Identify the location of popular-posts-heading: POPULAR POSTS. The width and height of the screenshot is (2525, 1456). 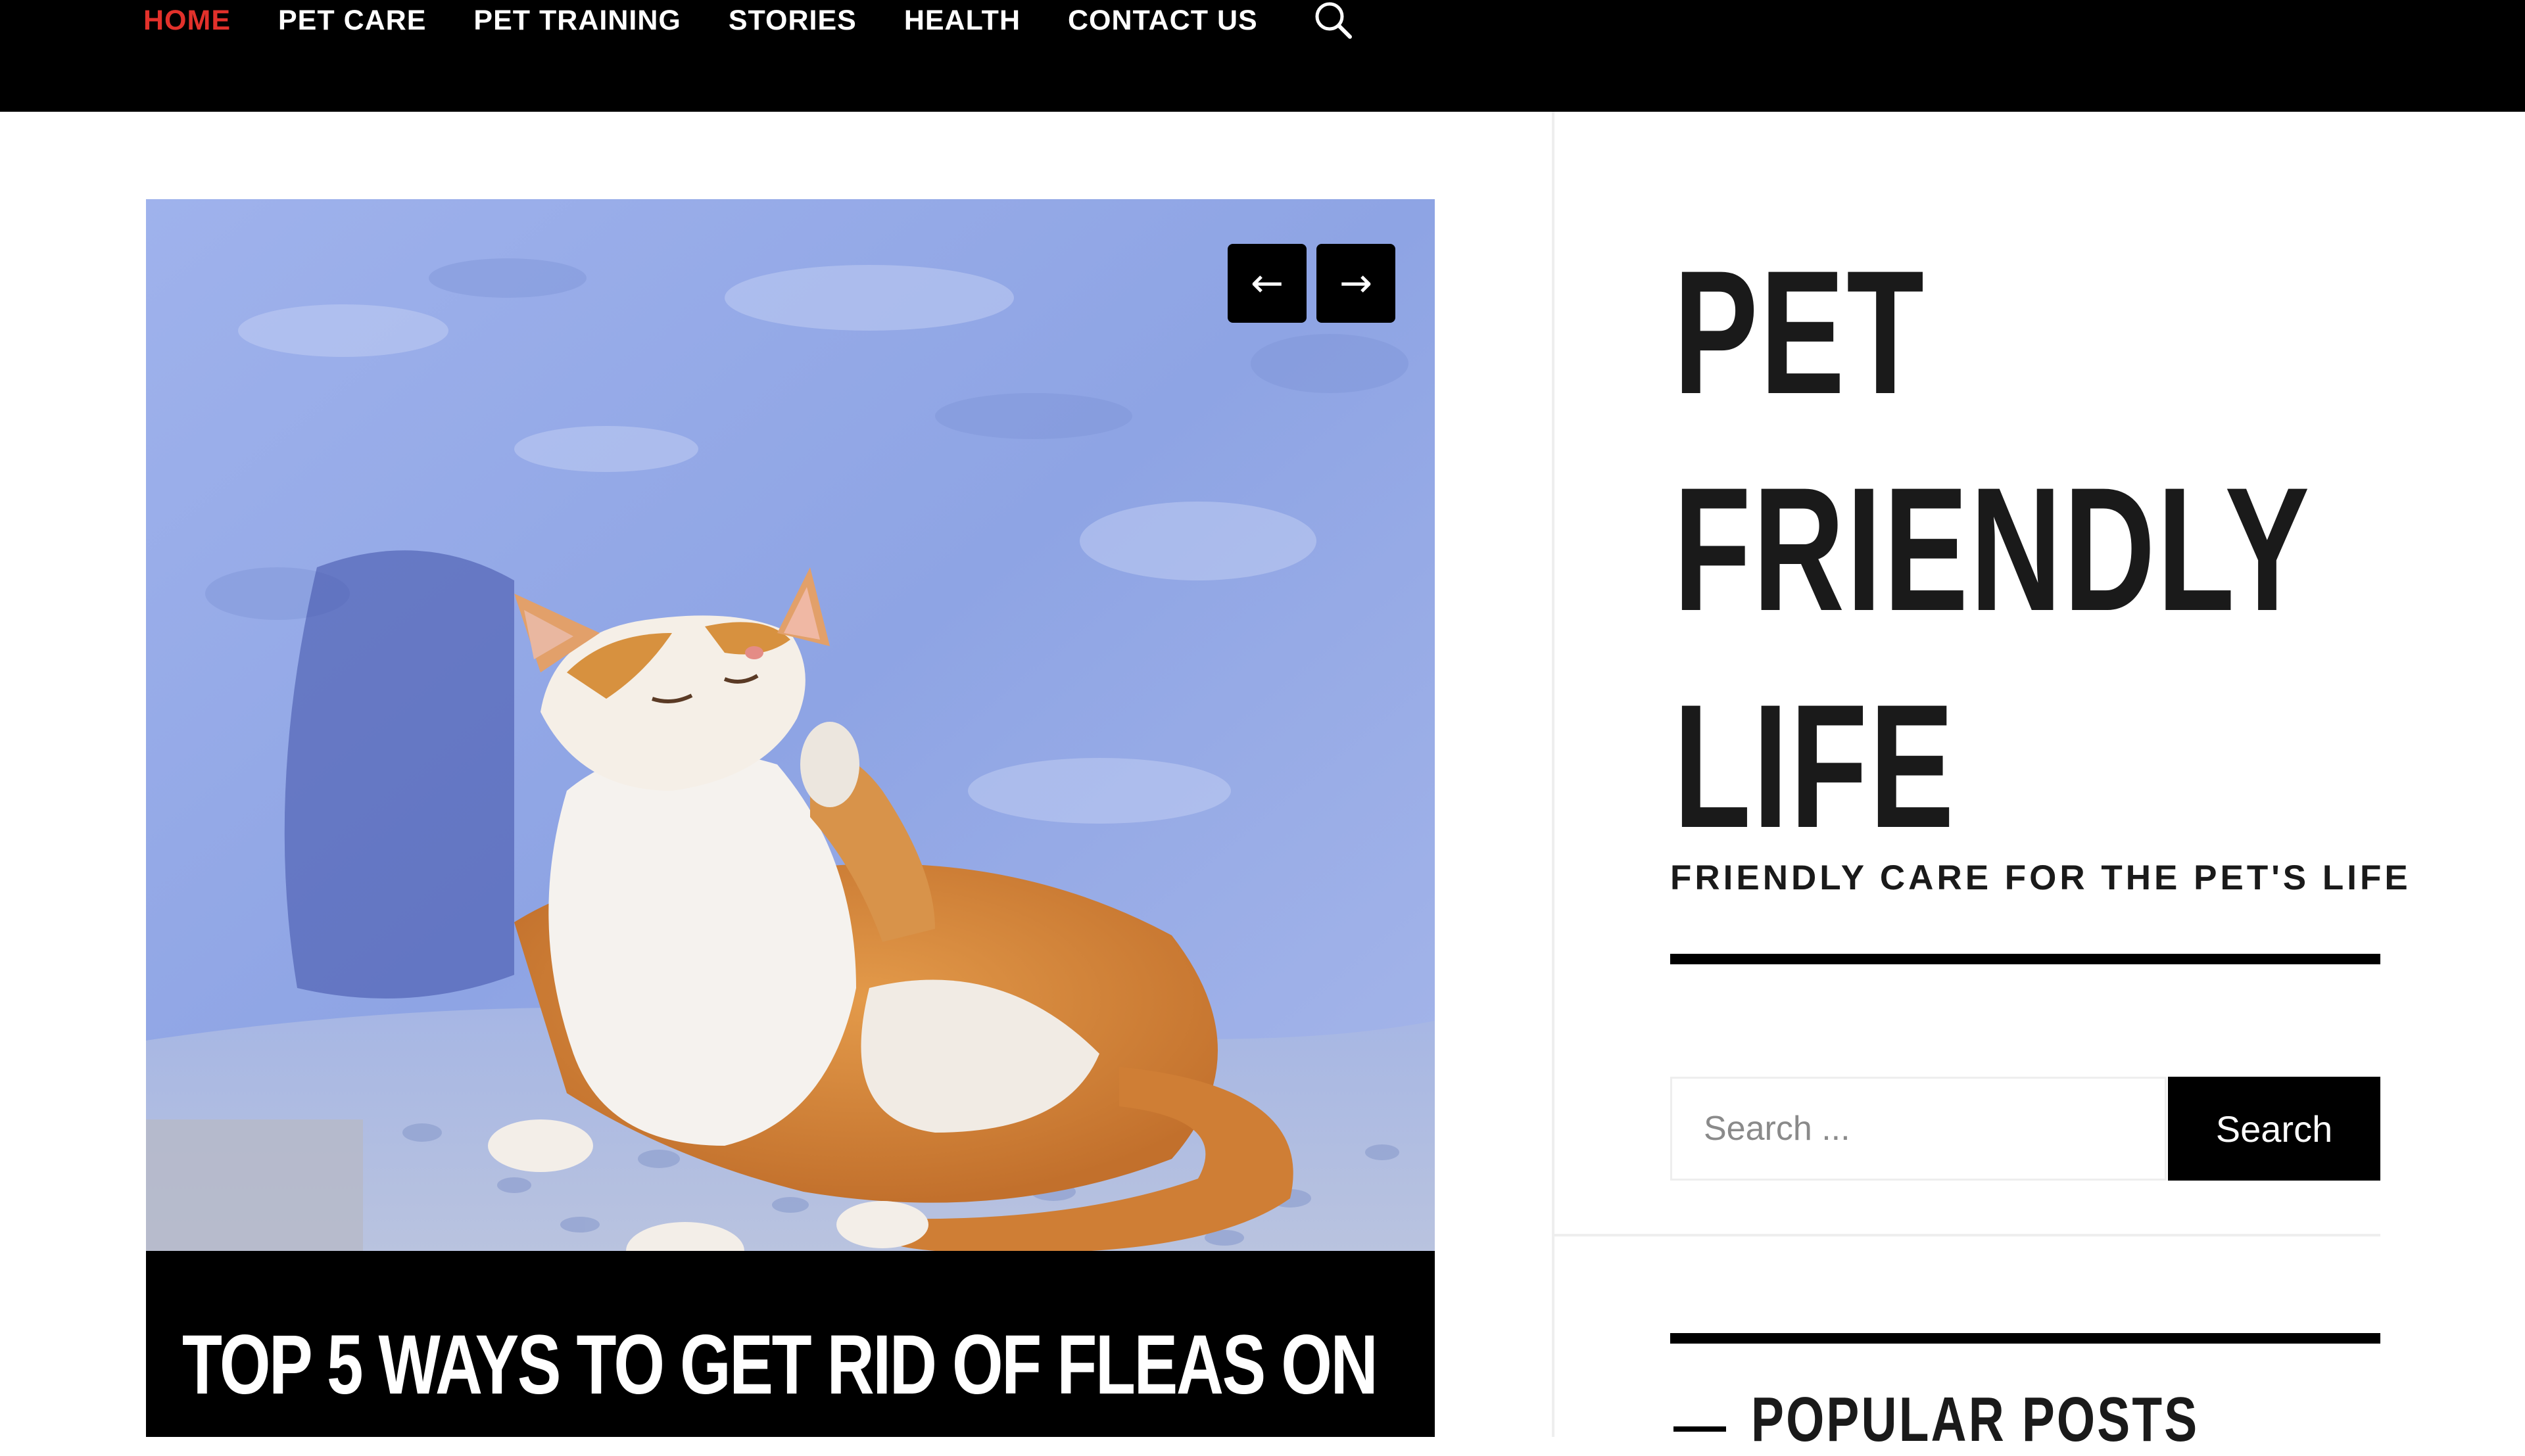
(1999, 1420).